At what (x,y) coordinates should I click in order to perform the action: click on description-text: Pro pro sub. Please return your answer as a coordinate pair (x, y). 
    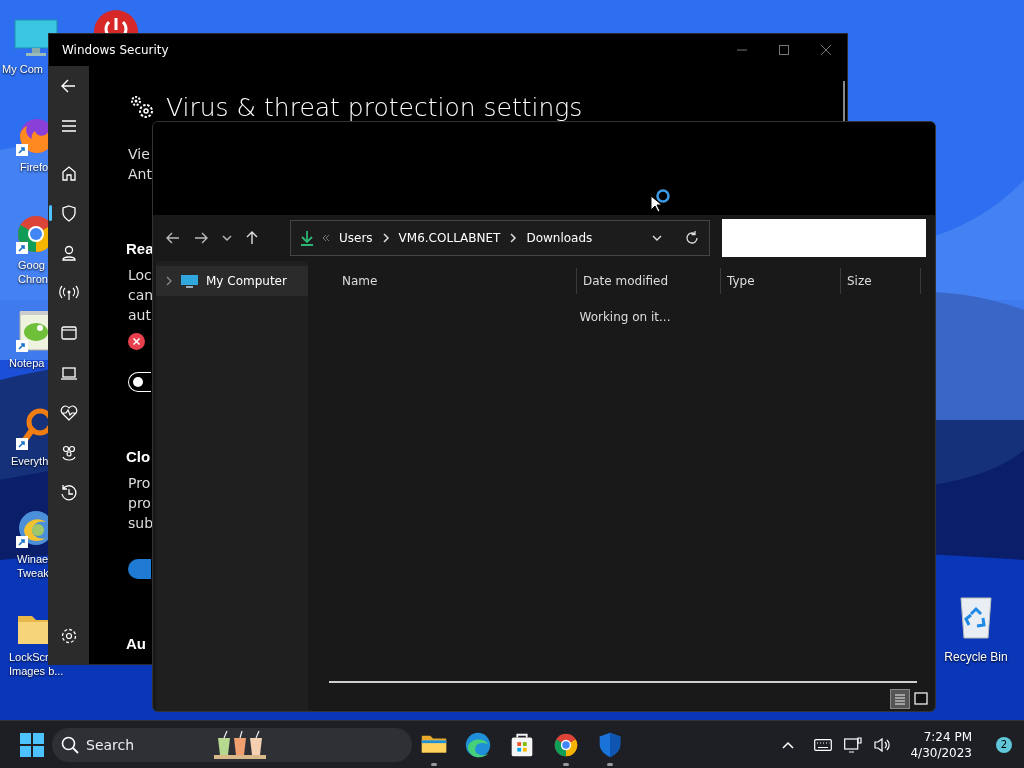
    Looking at the image, I should click on (141, 503).